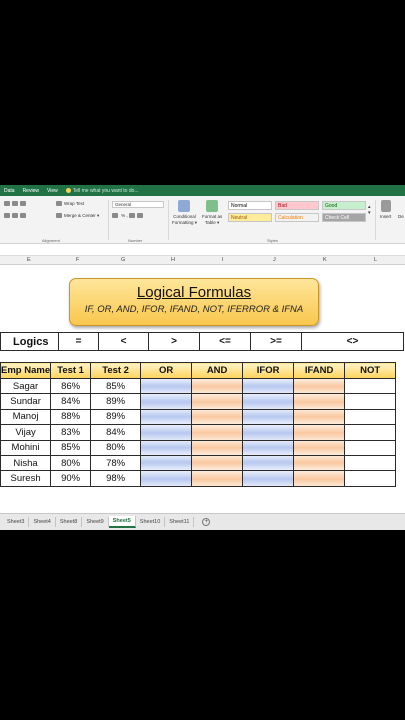 The image size is (405, 720). I want to click on format-as-table-button: Format as Table ▾, so click(212, 220).